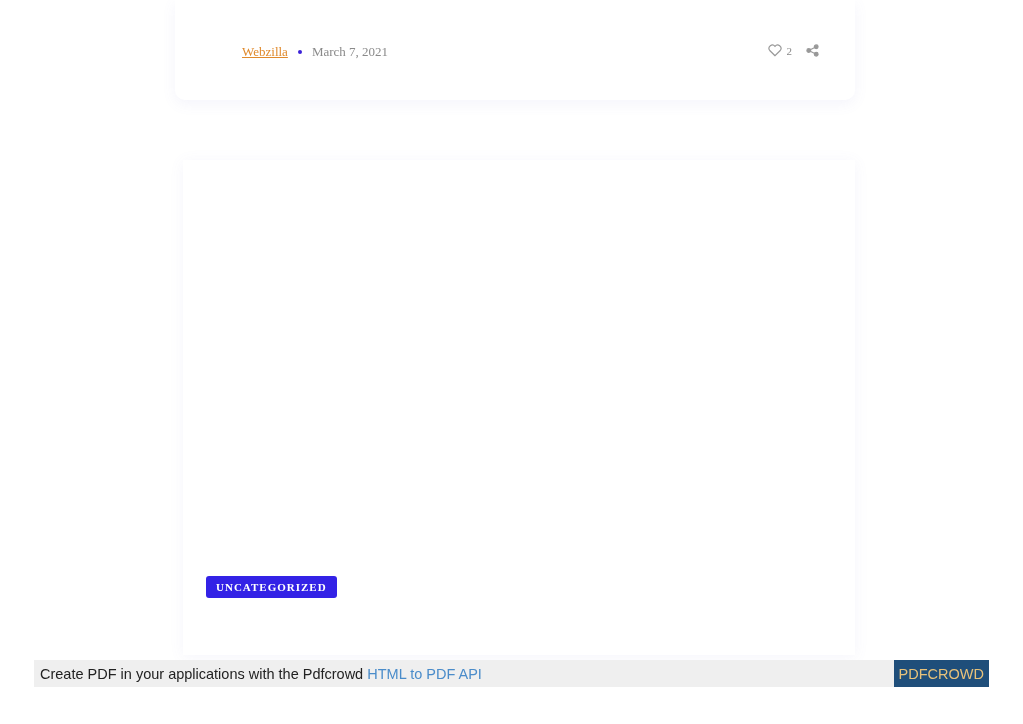  What do you see at coordinates (271, 587) in the screenshot?
I see `category-tag: UNCATEGORIZED` at bounding box center [271, 587].